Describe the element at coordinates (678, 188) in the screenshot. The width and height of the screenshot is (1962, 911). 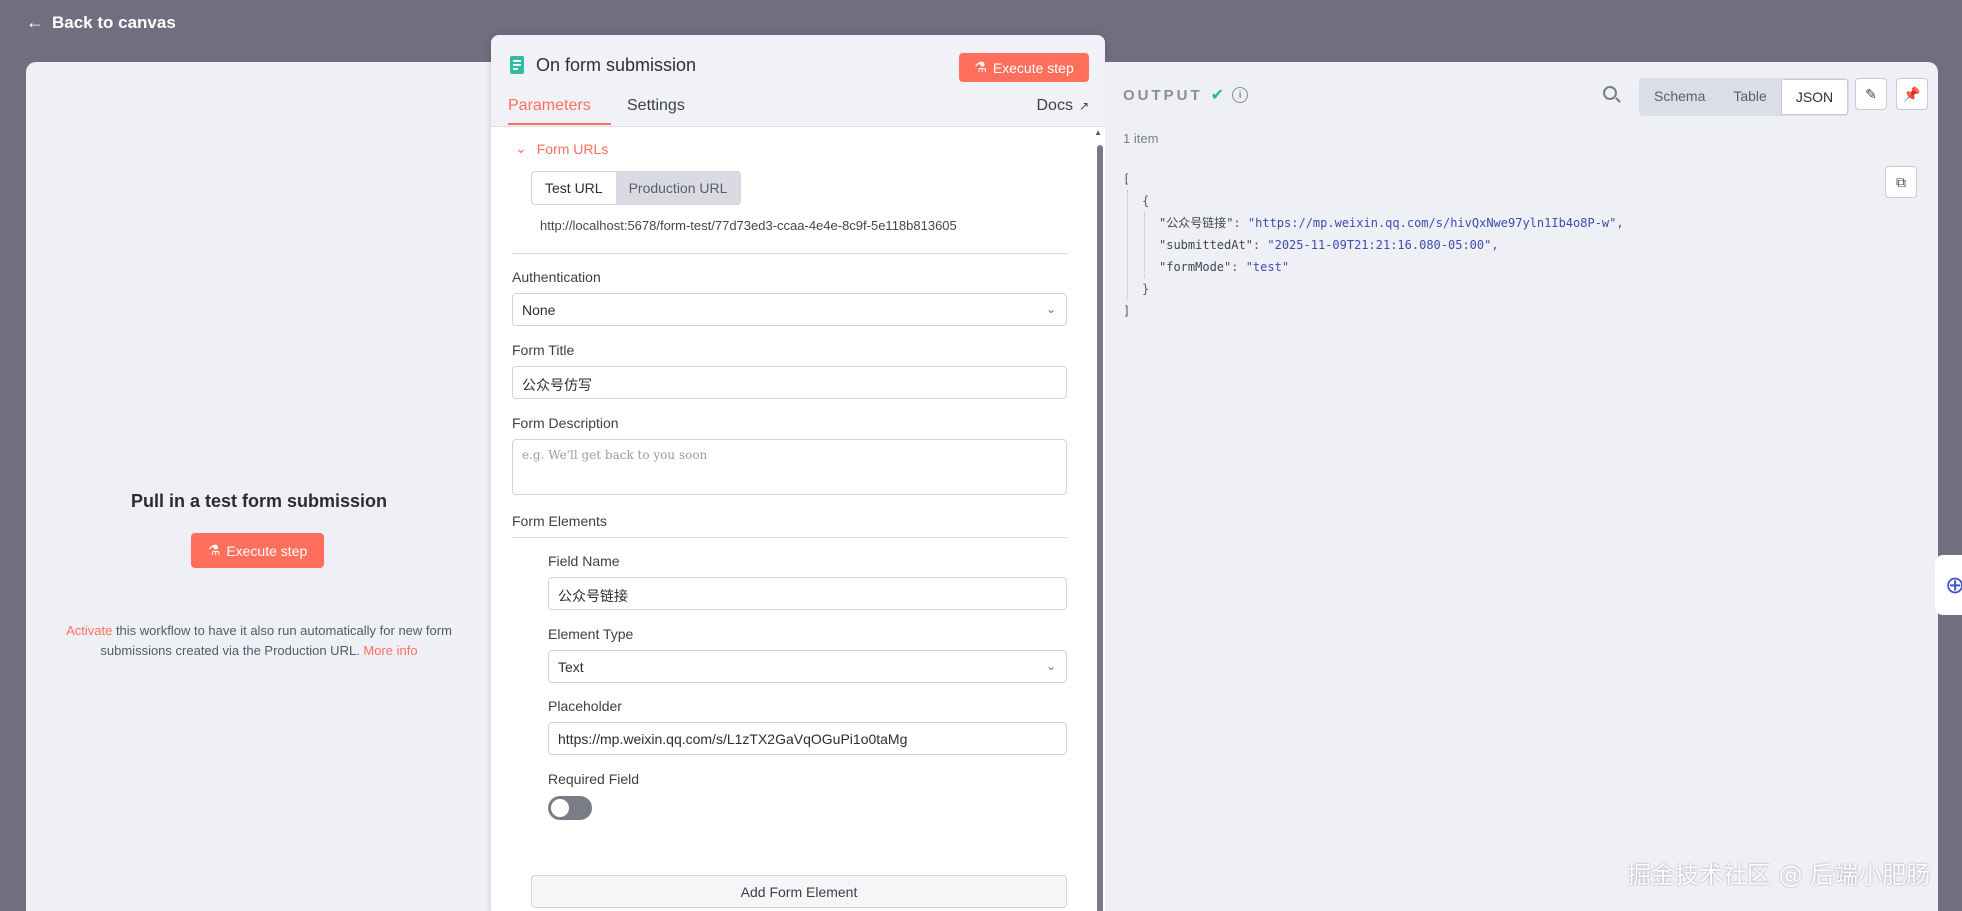
I see `production-url-tab: Production URL` at that location.